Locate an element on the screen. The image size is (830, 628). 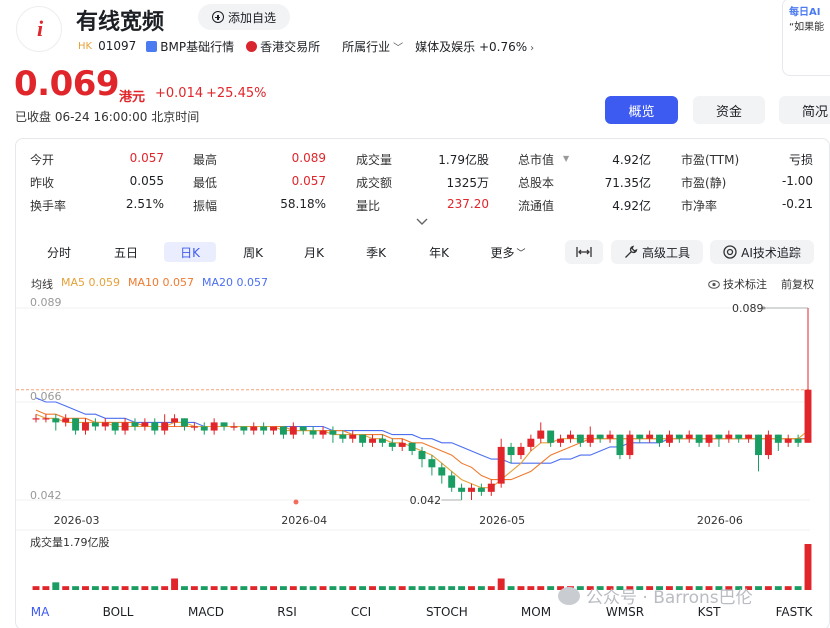
y-tick-label: 0.042 is located at coordinates (46, 495).